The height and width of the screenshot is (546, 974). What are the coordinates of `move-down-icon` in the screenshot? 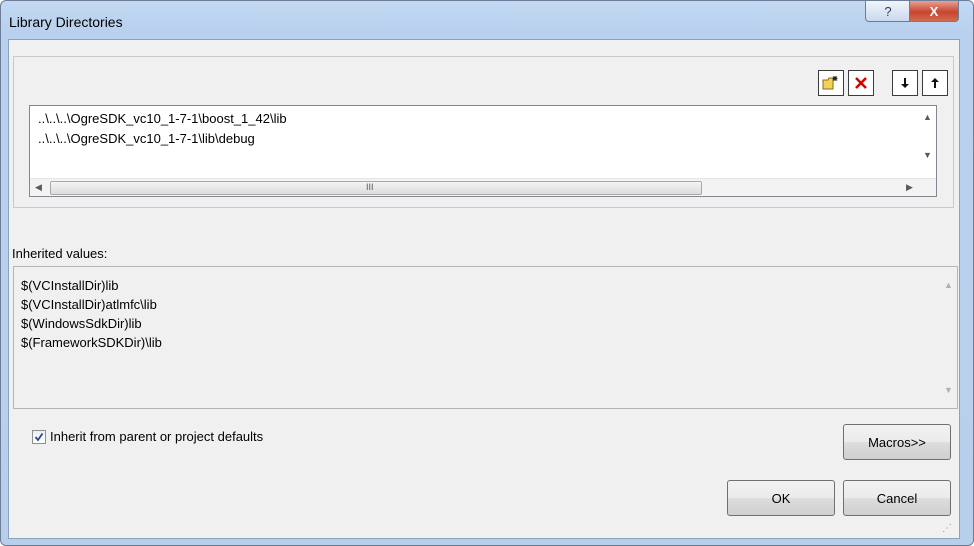 It's located at (905, 83).